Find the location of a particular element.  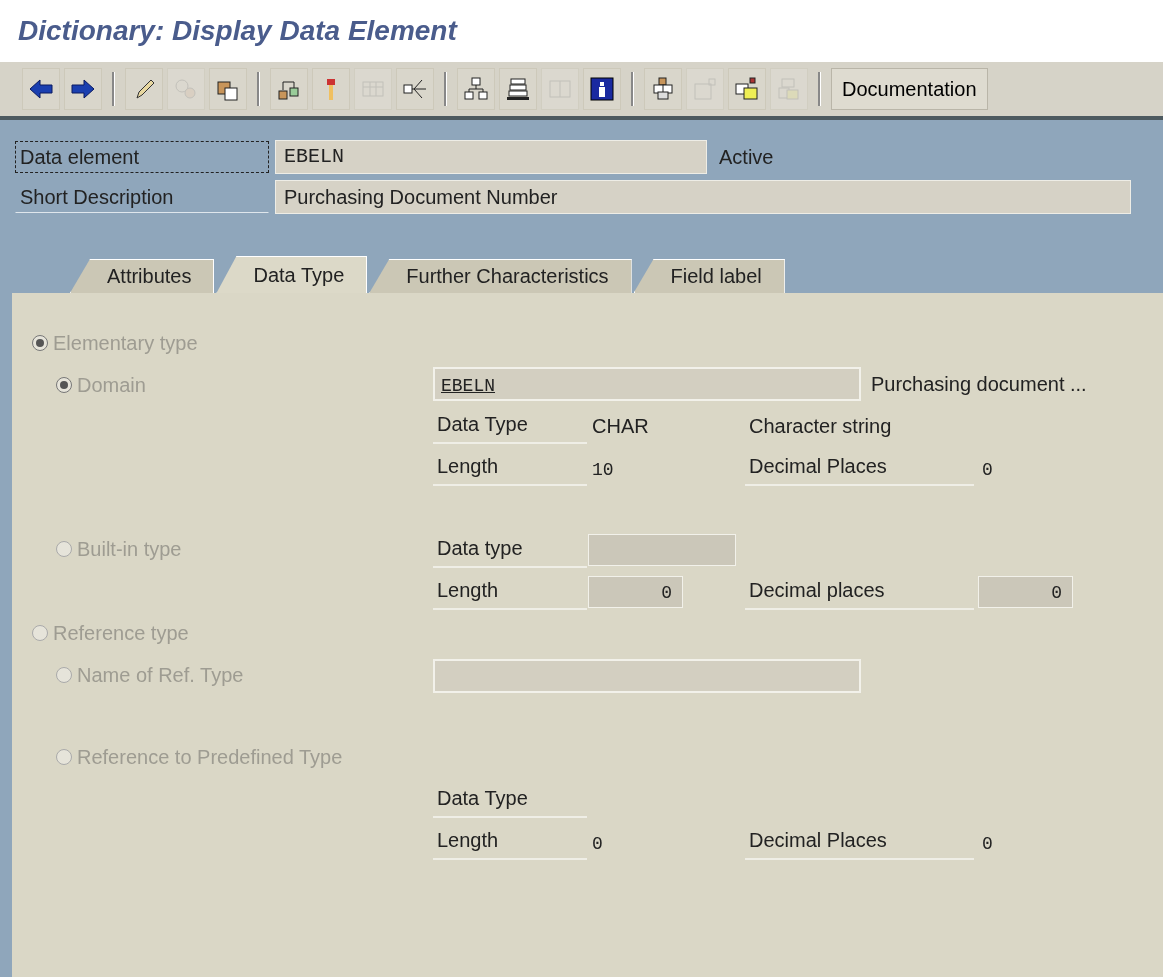

box-link-icon is located at coordinates (747, 89).